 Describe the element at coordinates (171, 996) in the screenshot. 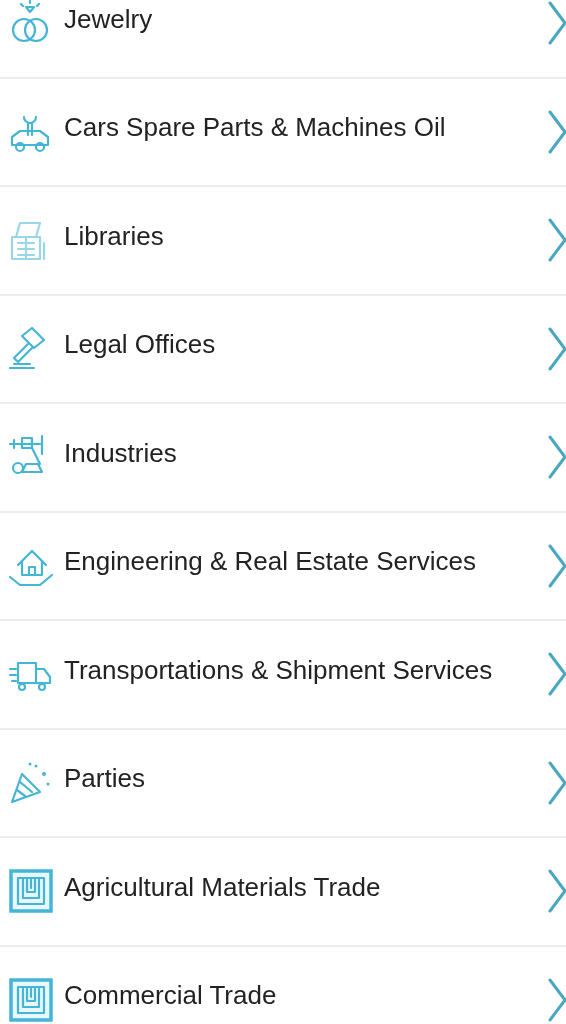

I see `category-label: Commercial Trade` at that location.